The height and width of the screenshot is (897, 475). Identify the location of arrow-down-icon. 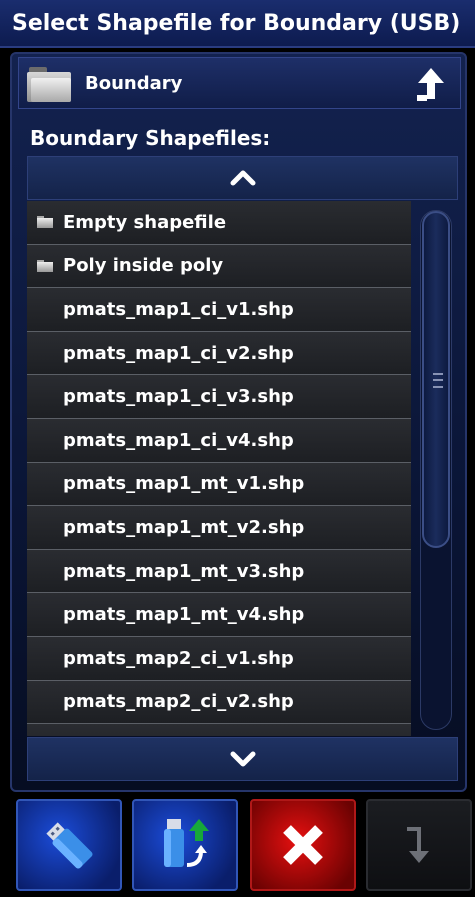
(418, 845).